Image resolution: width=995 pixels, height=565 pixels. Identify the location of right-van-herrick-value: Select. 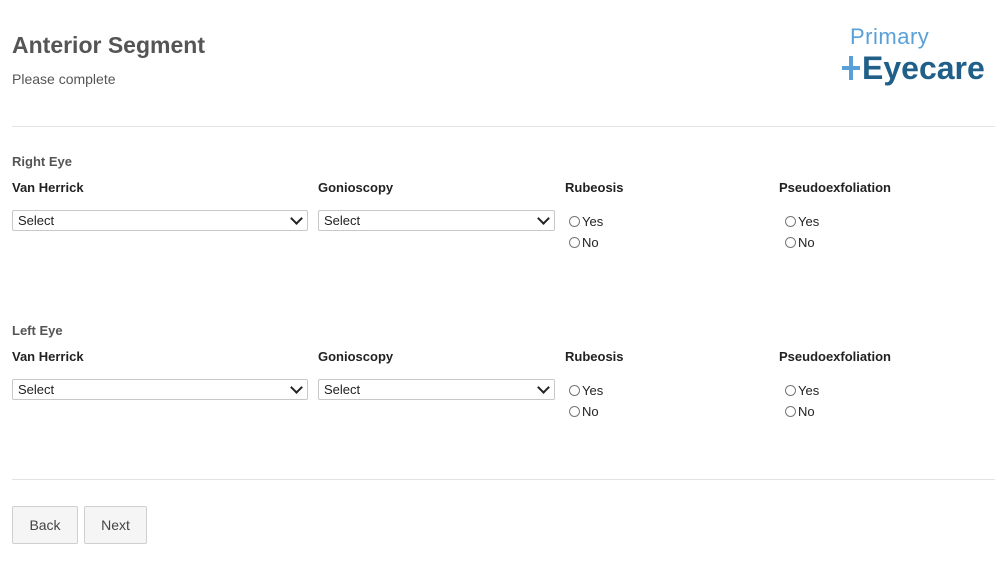
(36, 220).